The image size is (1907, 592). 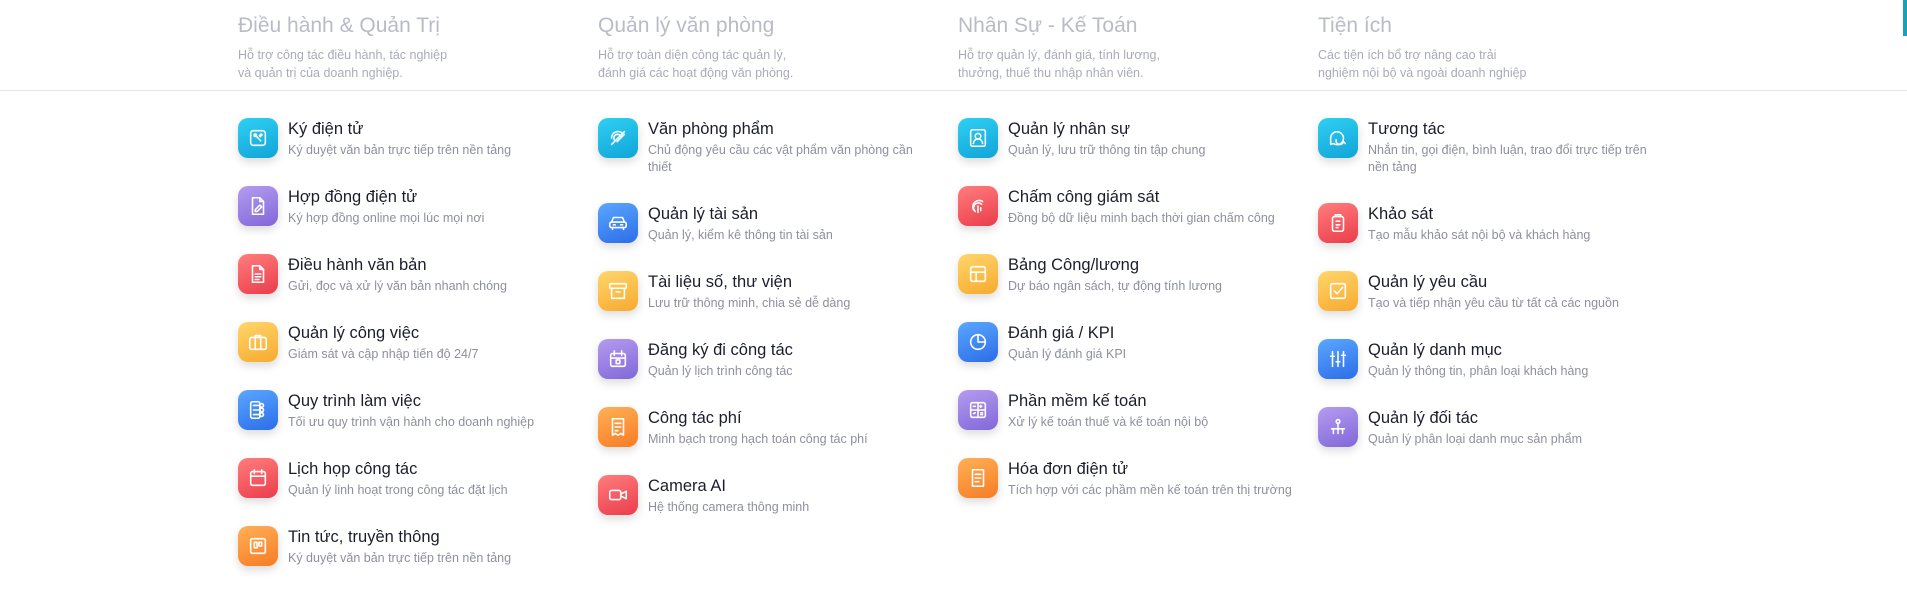 I want to click on feature-desc: Tạo mẫu khảo sát nội bộ và khách hàng, so click(x=1479, y=235).